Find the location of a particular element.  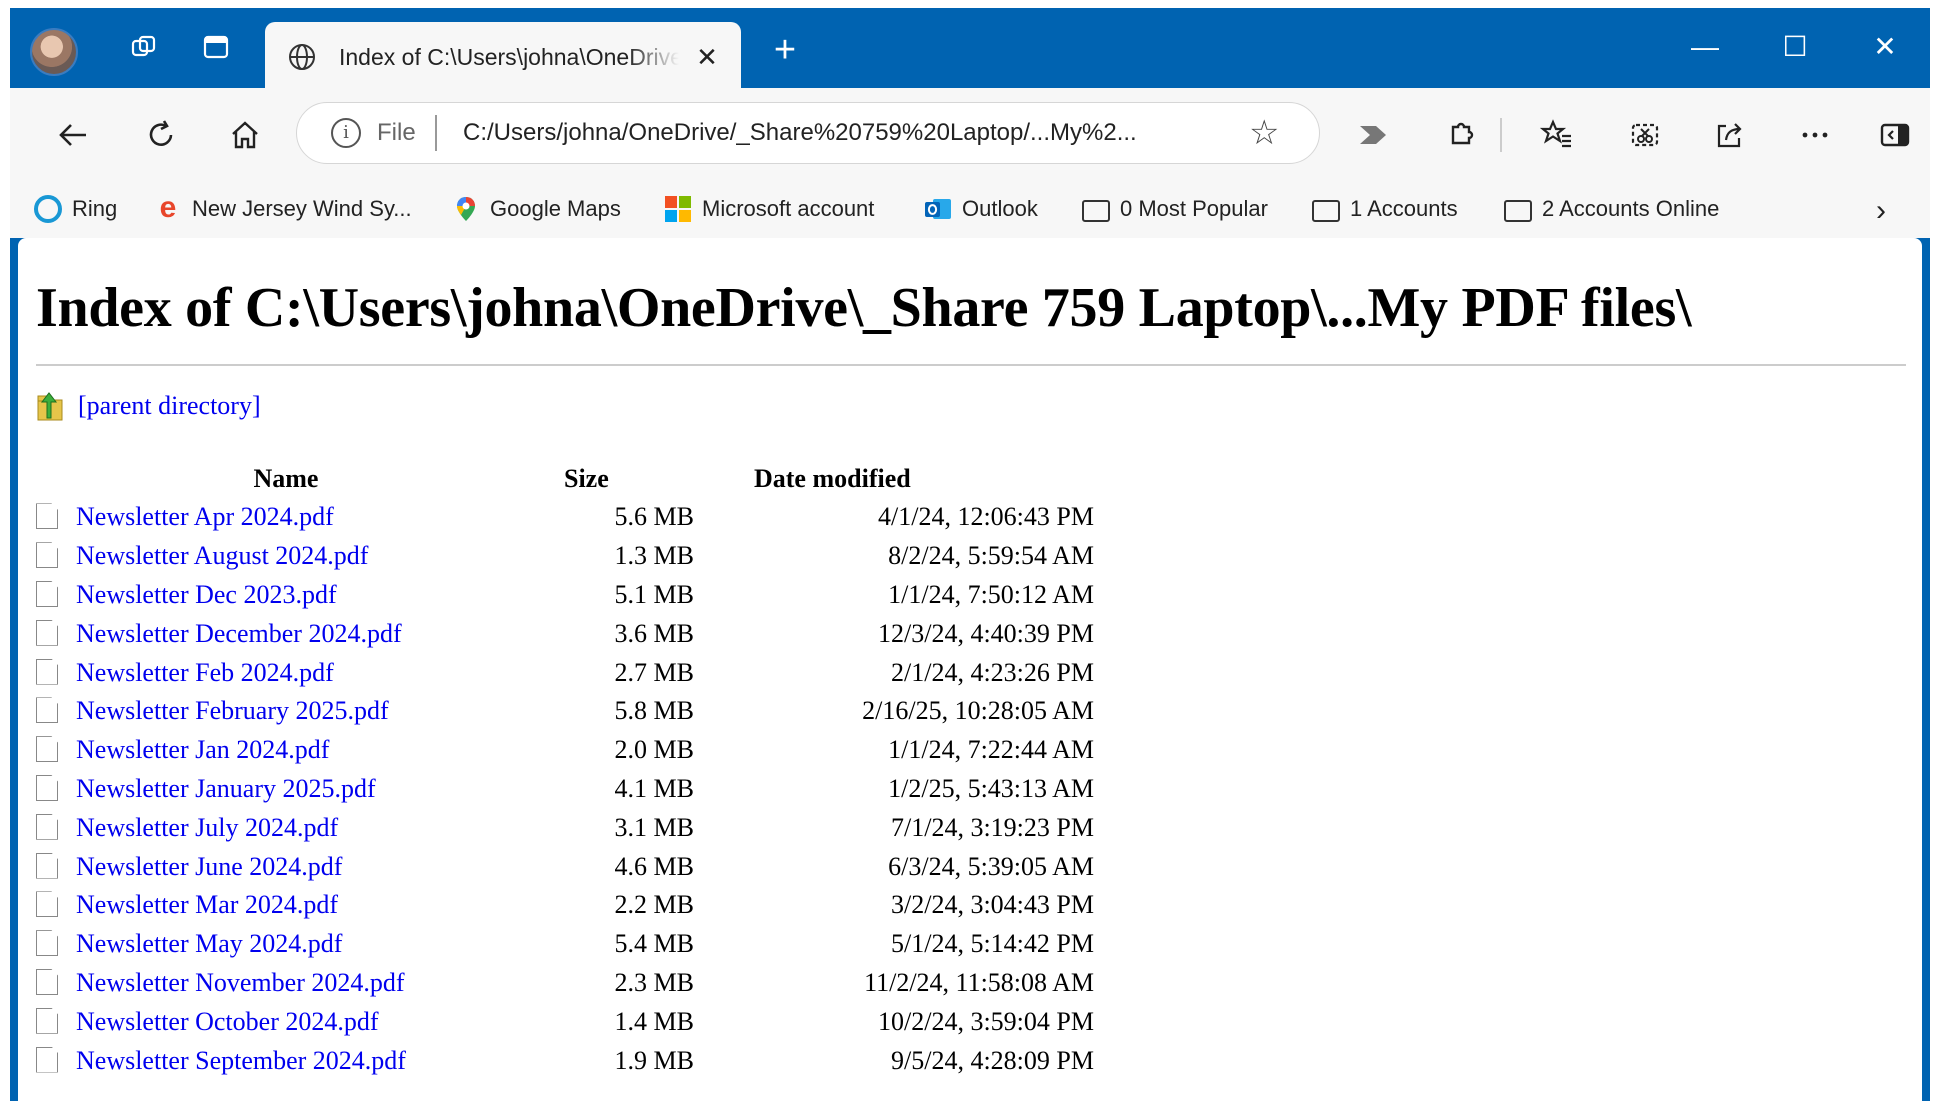

workspaces-icon is located at coordinates (144, 47).